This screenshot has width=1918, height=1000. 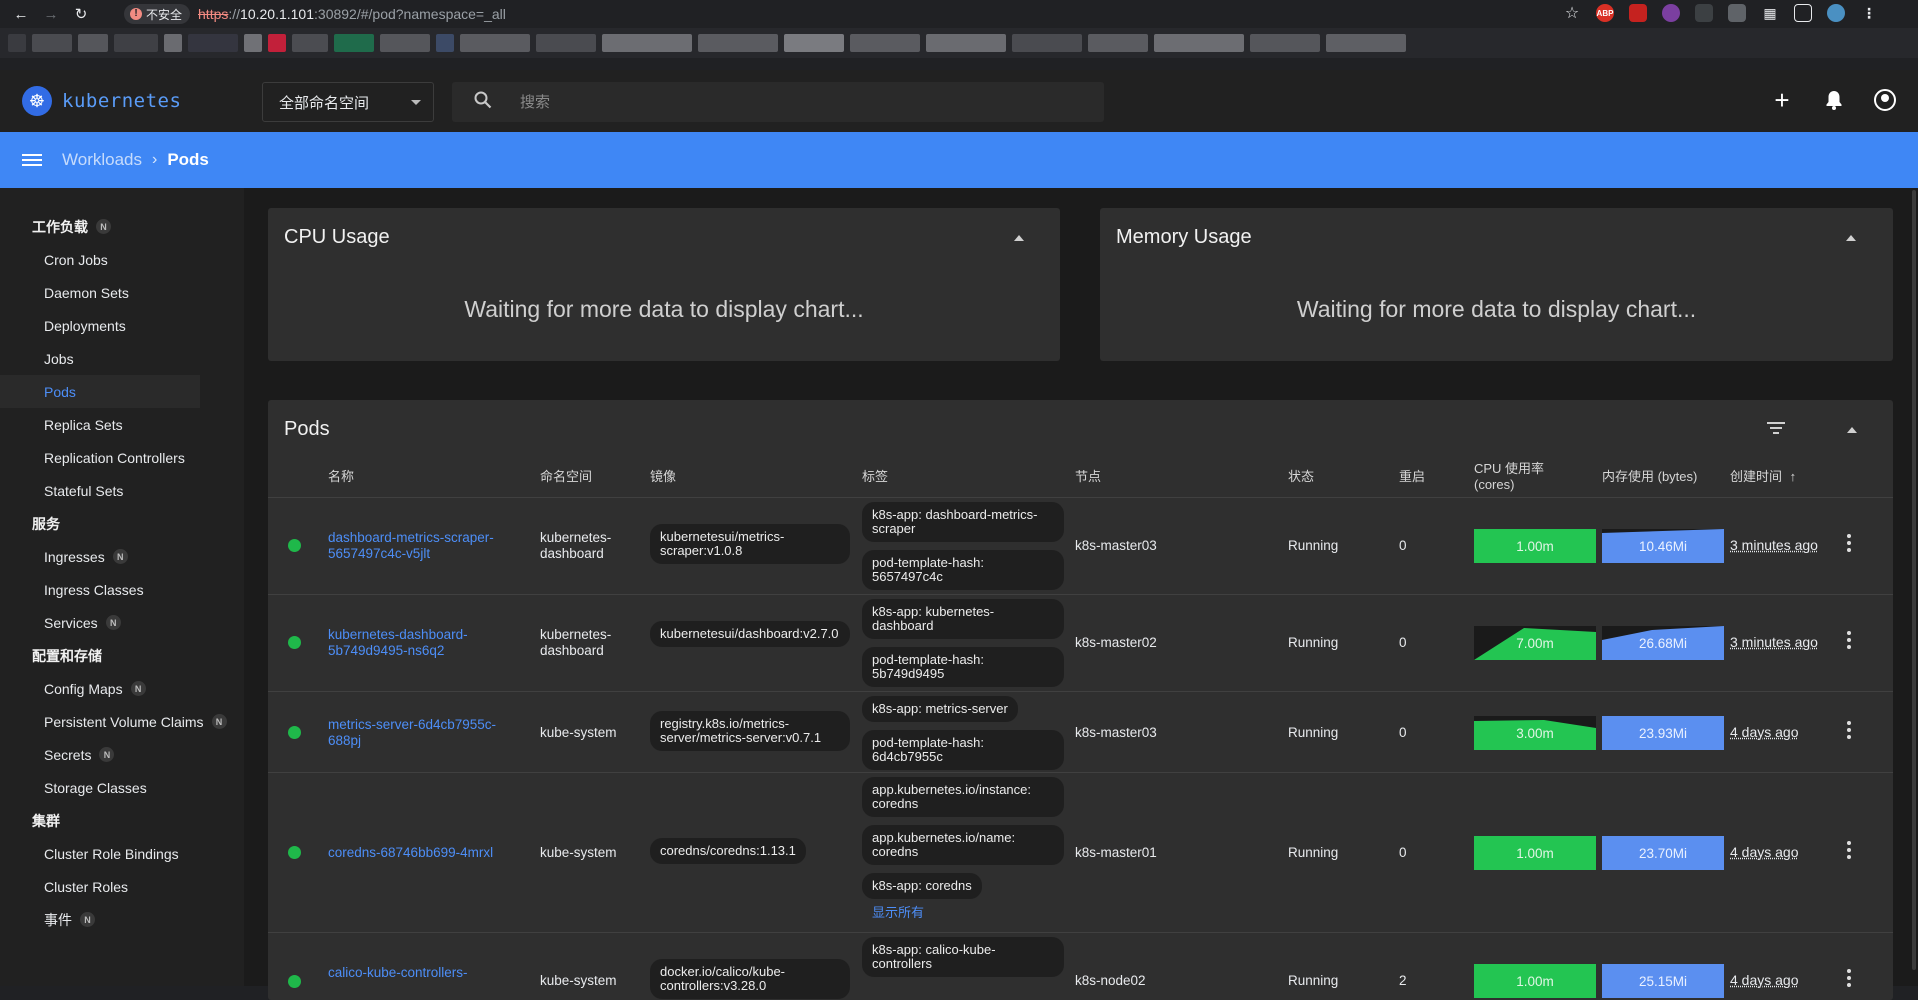 I want to click on sidebar-item-ingress-classes: Ingress Classes, so click(x=122, y=589).